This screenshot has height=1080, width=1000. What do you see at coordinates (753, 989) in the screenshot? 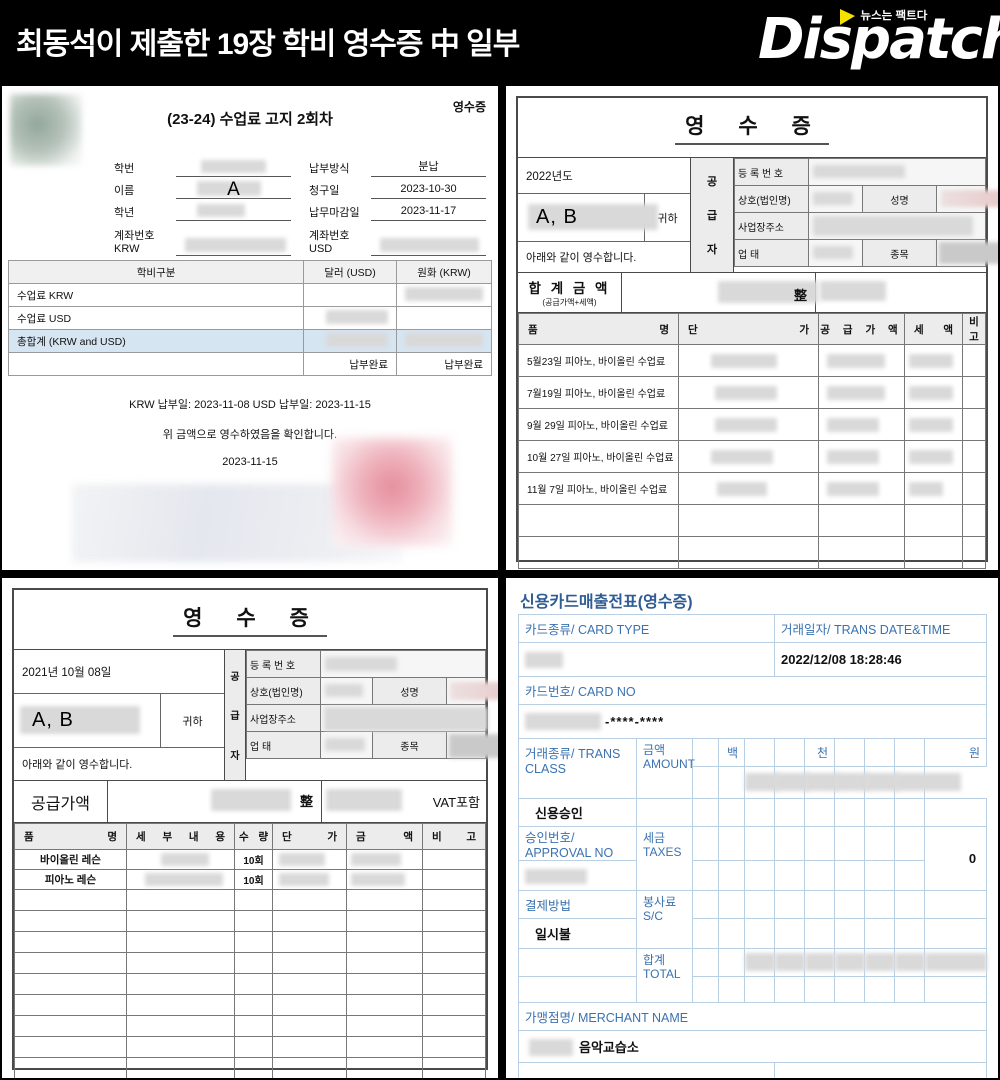
I see `slip-row-total-blank2` at bounding box center [753, 989].